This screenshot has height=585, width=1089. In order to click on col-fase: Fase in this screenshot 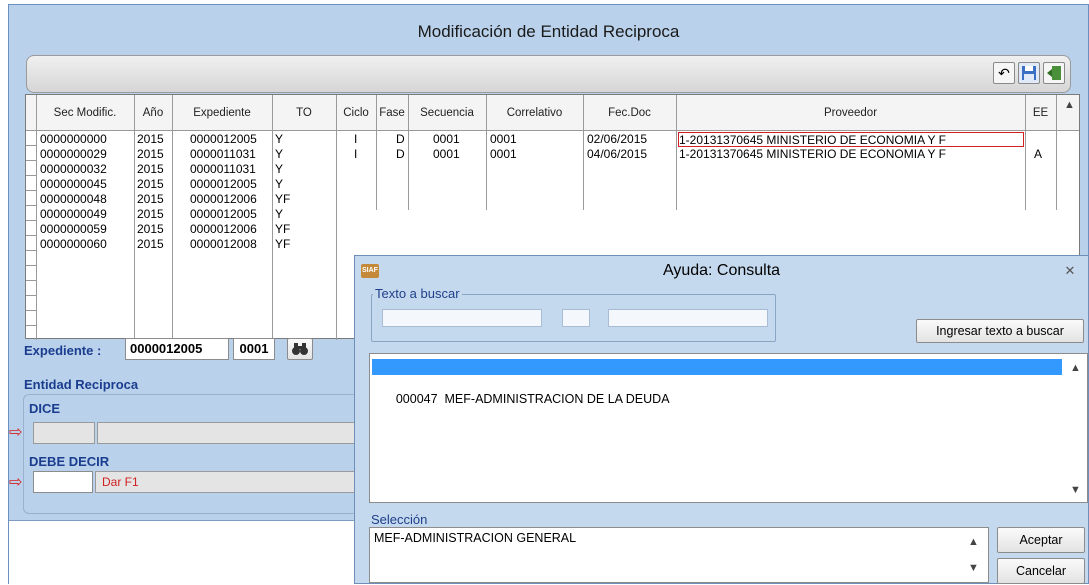, I will do `click(392, 113)`.